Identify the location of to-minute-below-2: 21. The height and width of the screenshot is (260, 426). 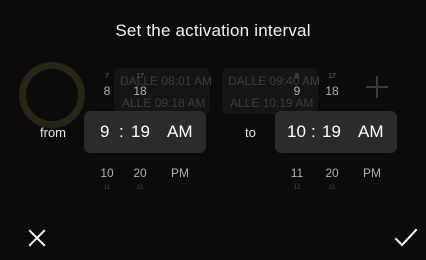
(332, 188).